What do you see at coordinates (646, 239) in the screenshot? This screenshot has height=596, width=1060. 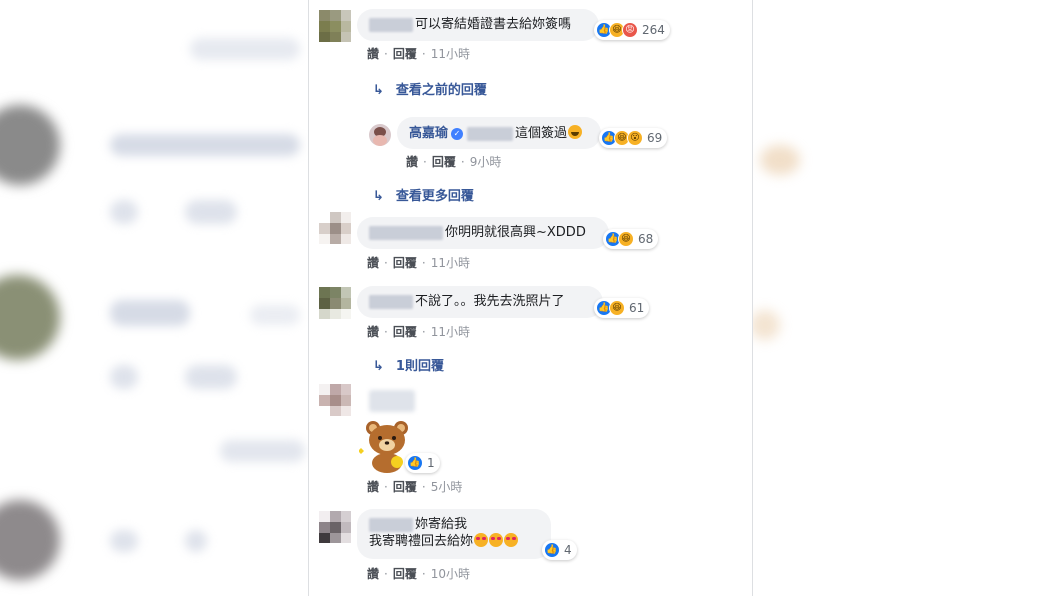 I see `reactions-count: 68` at bounding box center [646, 239].